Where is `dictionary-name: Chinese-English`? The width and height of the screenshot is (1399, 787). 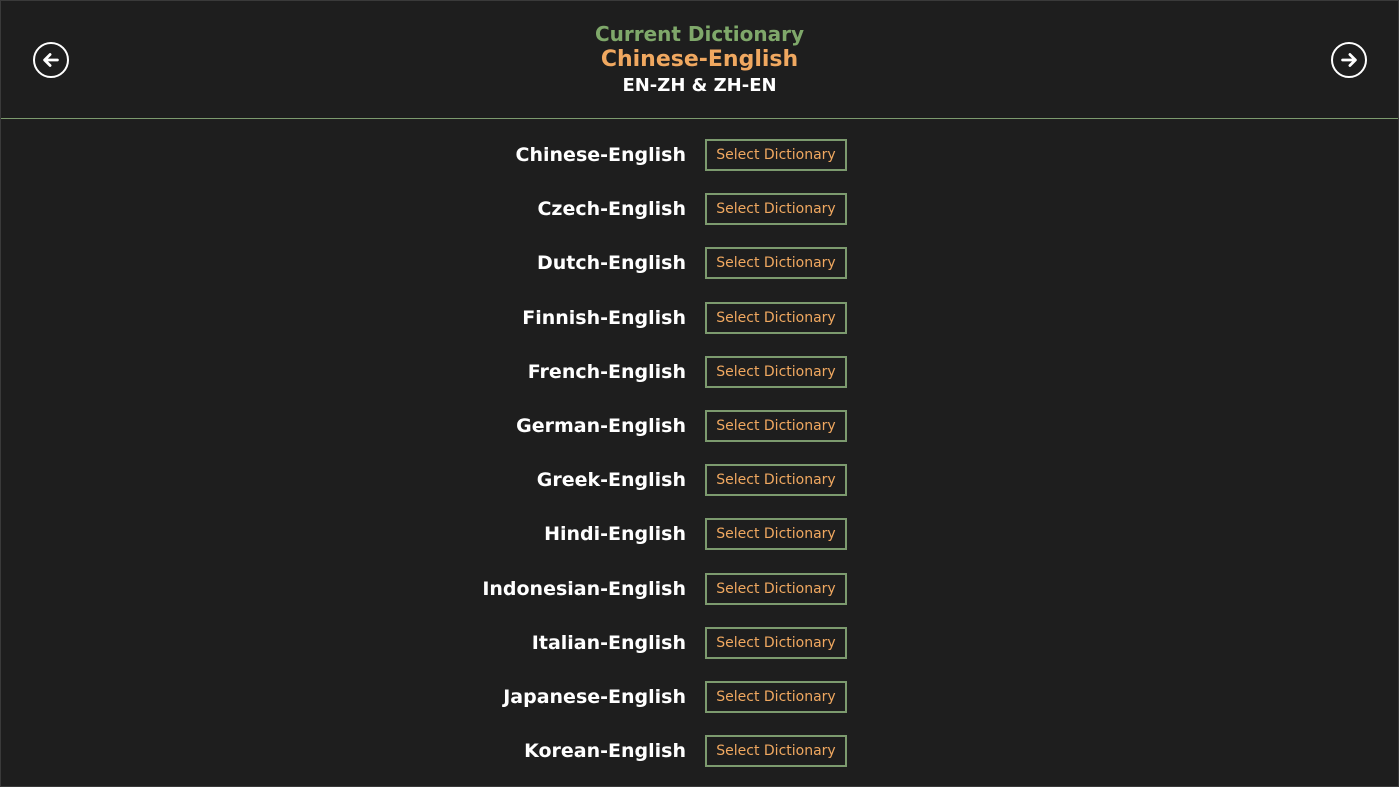
dictionary-name: Chinese-English is located at coordinates (600, 155).